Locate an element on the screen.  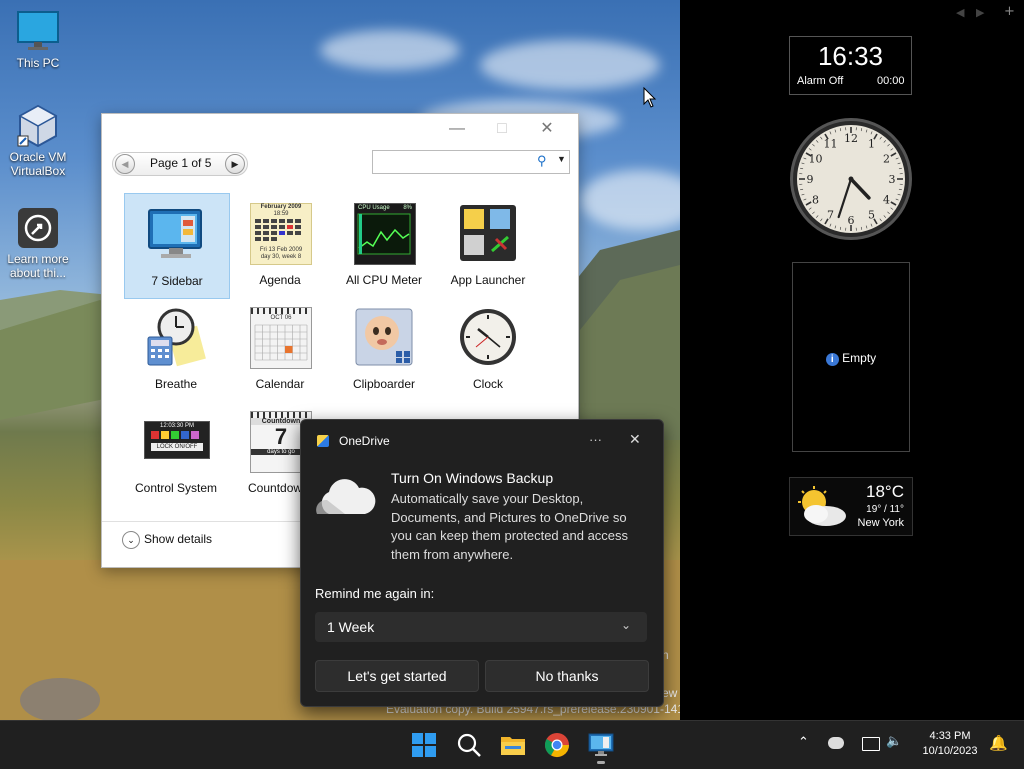
gadget-tile-control-system: 12:03:30 PM LOCK ON/OFF Control System is located at coordinates (176, 453).